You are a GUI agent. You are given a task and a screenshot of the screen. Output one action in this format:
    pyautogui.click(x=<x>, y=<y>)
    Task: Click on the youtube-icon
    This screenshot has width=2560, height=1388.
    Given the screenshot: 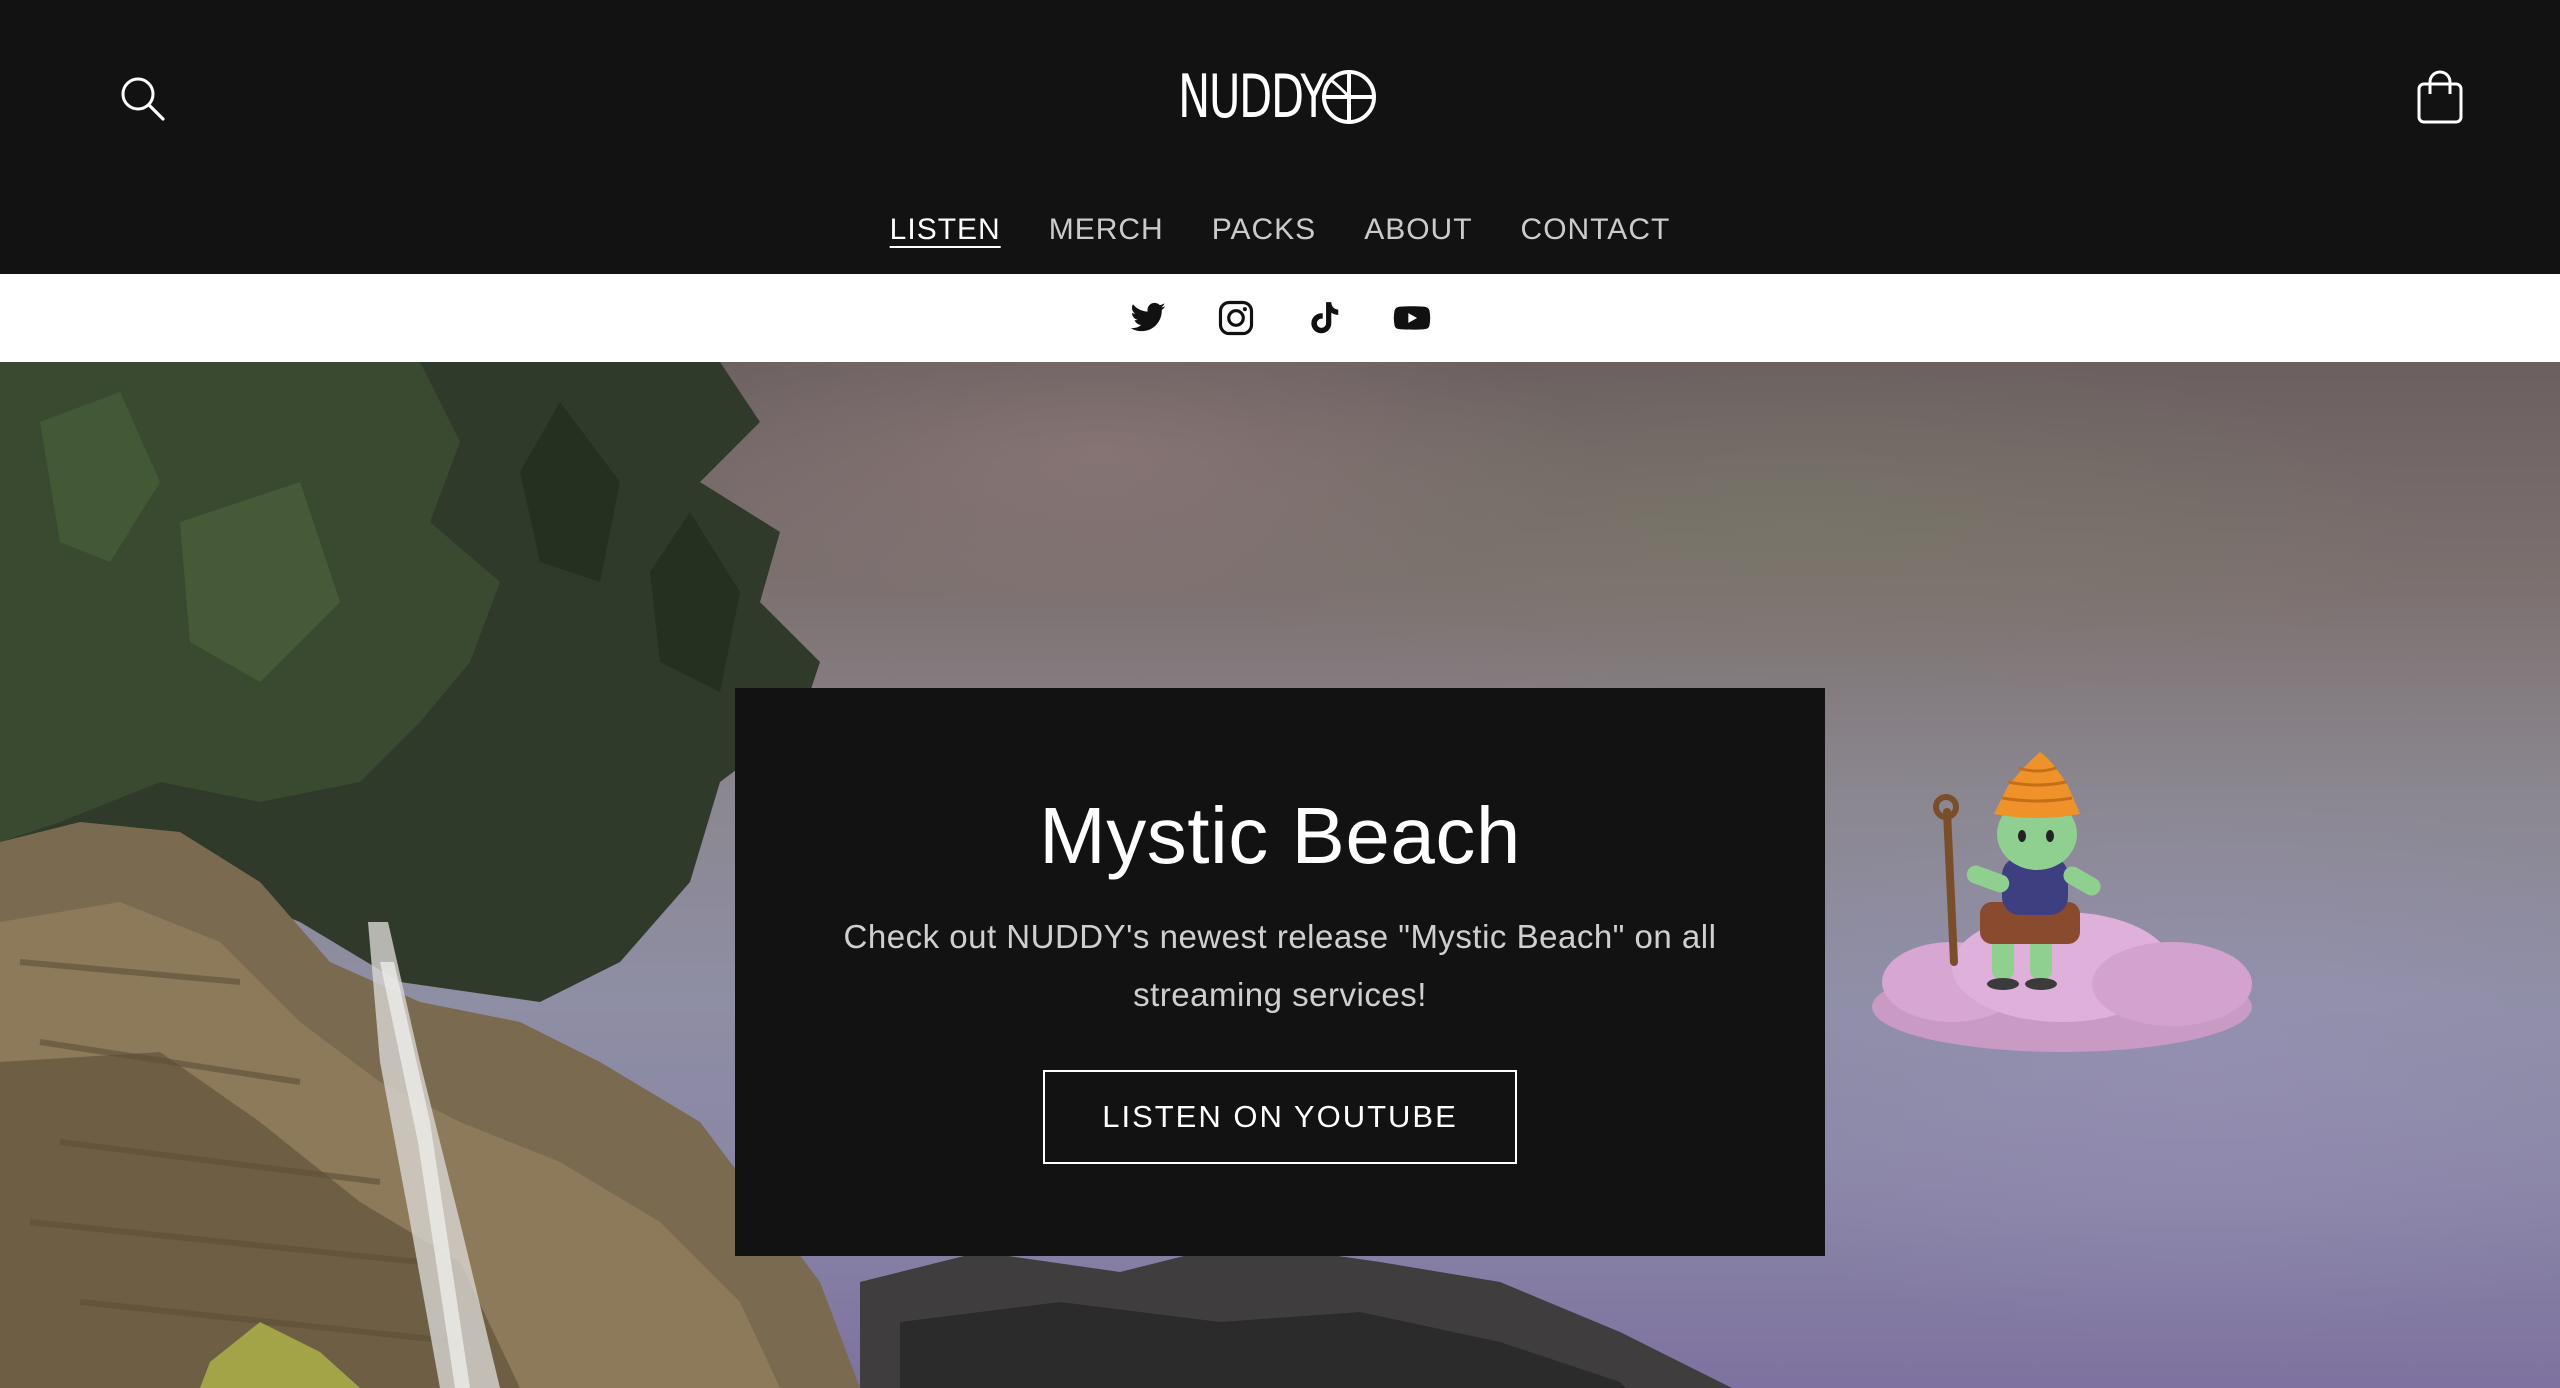 What is the action you would take?
    pyautogui.click(x=1412, y=318)
    